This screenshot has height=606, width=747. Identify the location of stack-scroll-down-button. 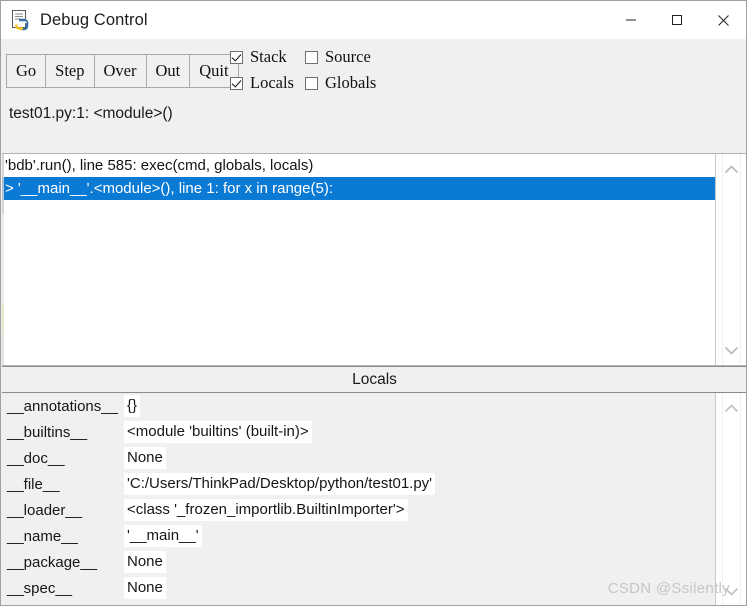
(731, 350).